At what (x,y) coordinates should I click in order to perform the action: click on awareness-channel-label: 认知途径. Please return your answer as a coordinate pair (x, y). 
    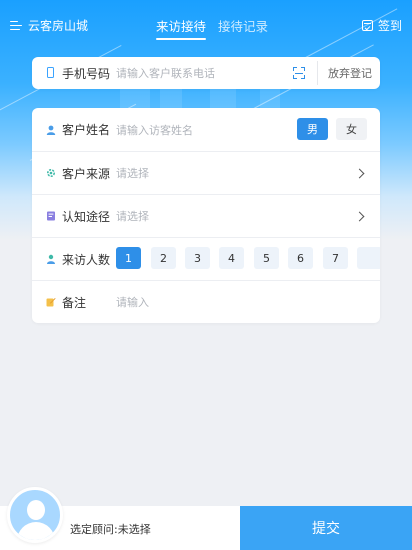
    Looking at the image, I should click on (86, 216).